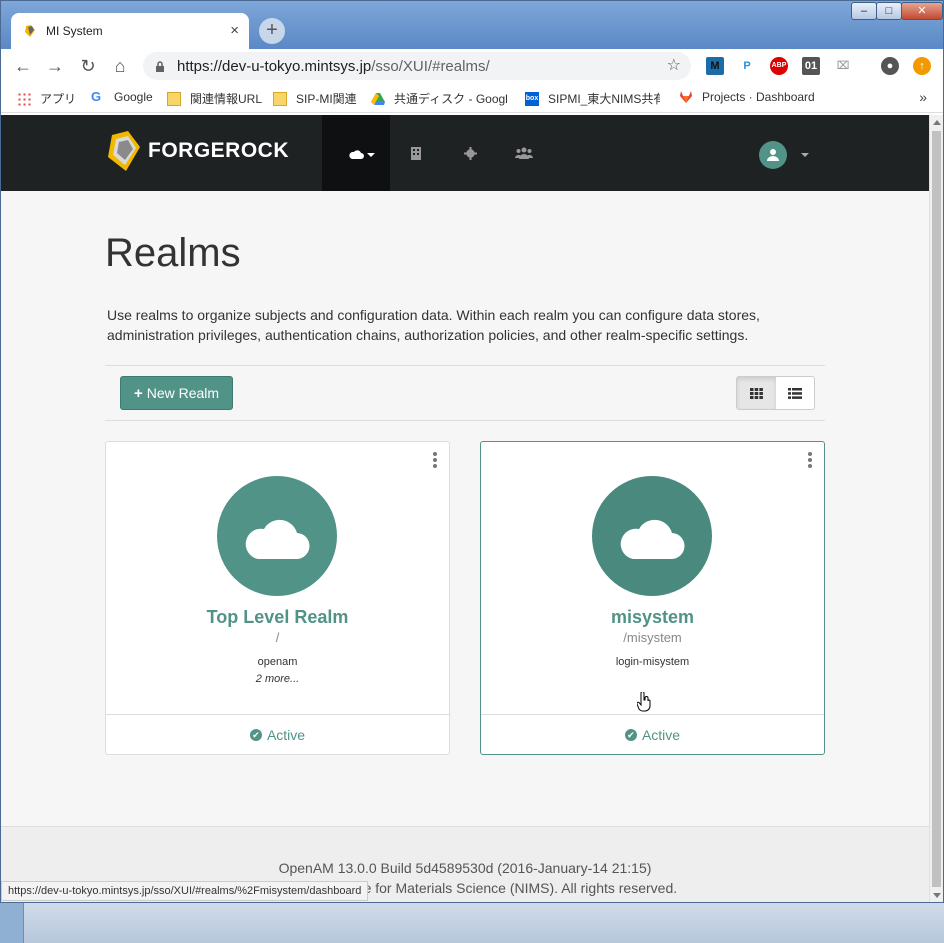 The width and height of the screenshot is (944, 943). I want to click on bookmark-google: G Google, so click(122, 97).